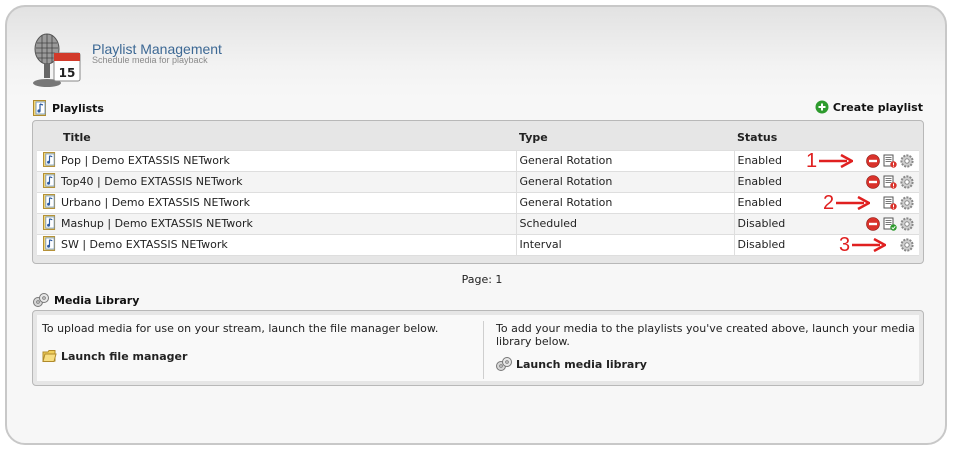 Image resolution: width=954 pixels, height=452 pixels. Describe the element at coordinates (482, 279) in the screenshot. I see `pagination: Page: 1` at that location.